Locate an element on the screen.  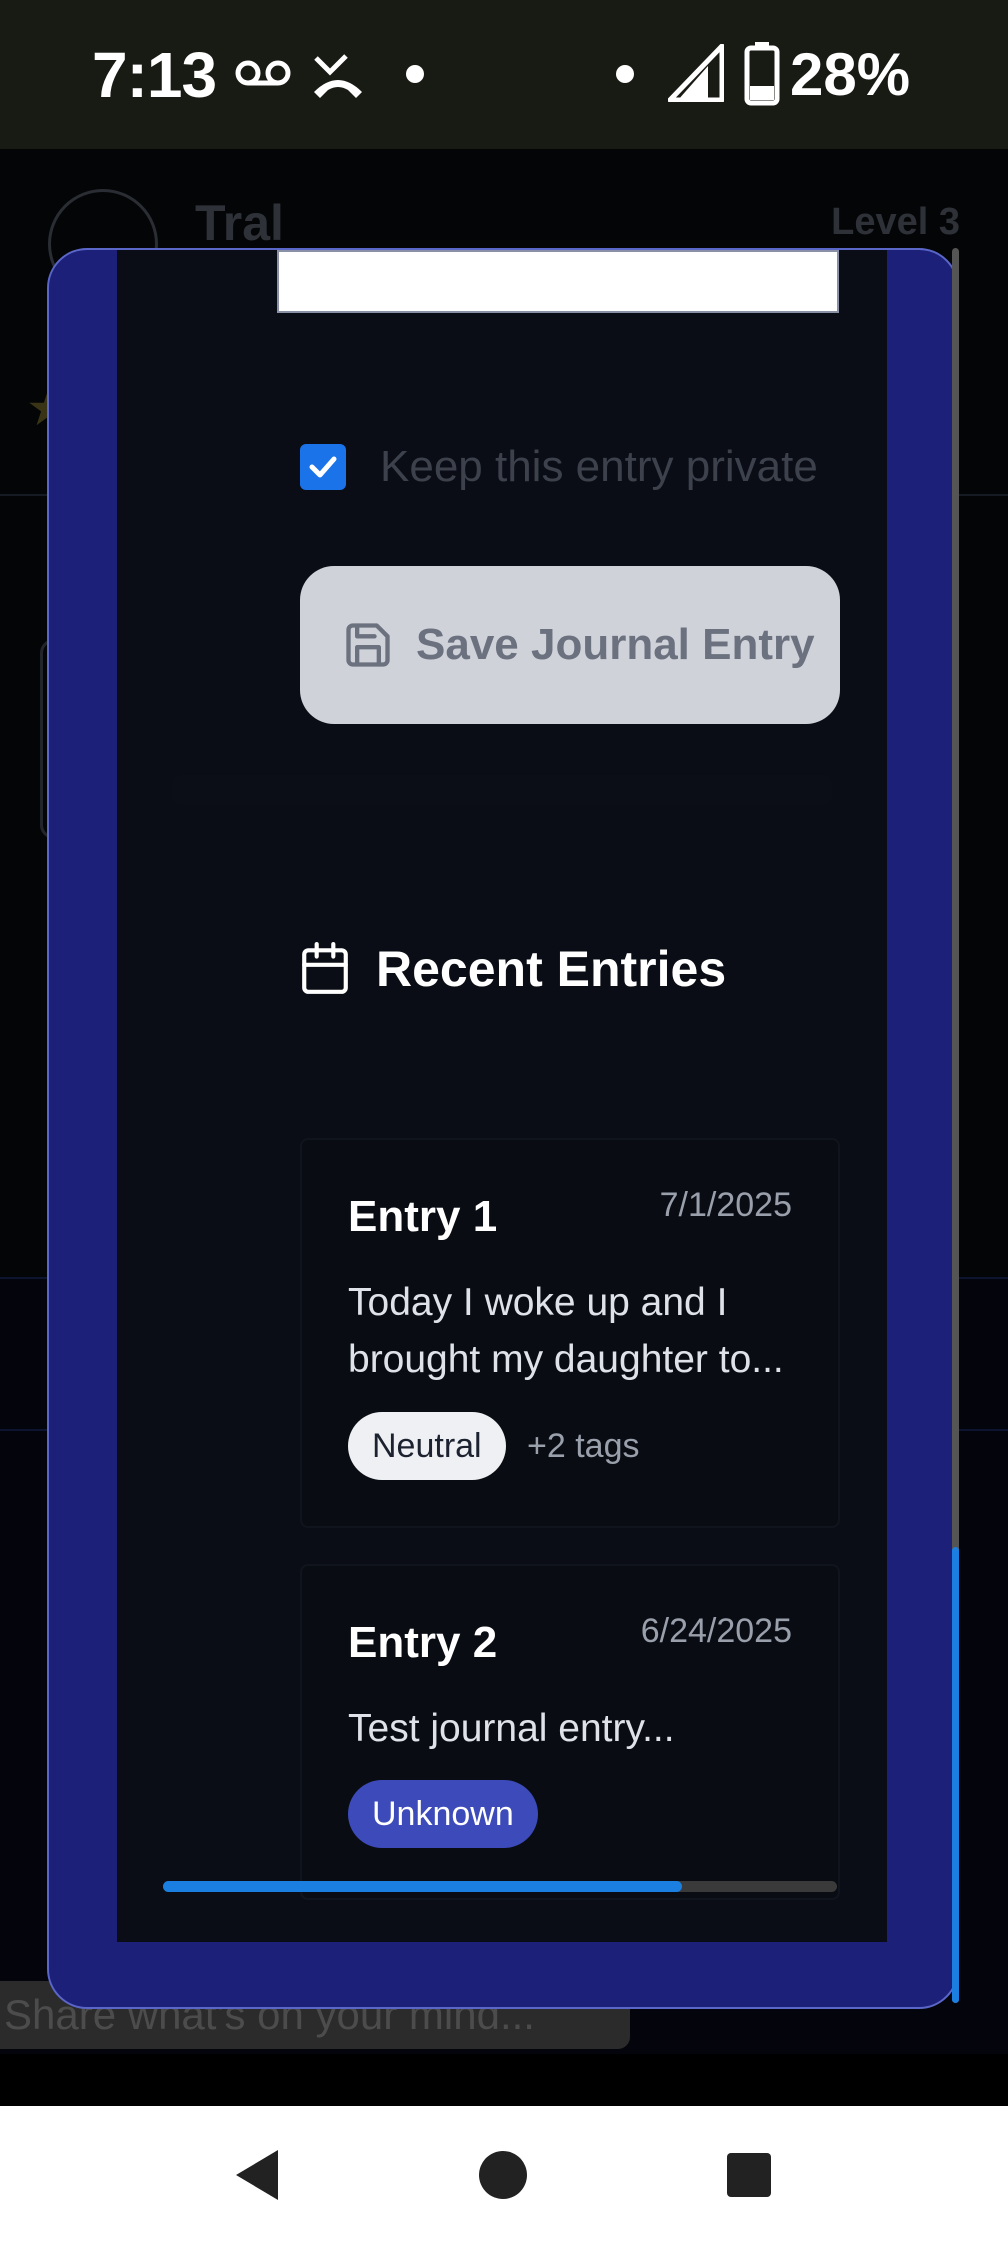
save-journal-button: Save Journal Entry is located at coordinates (570, 645).